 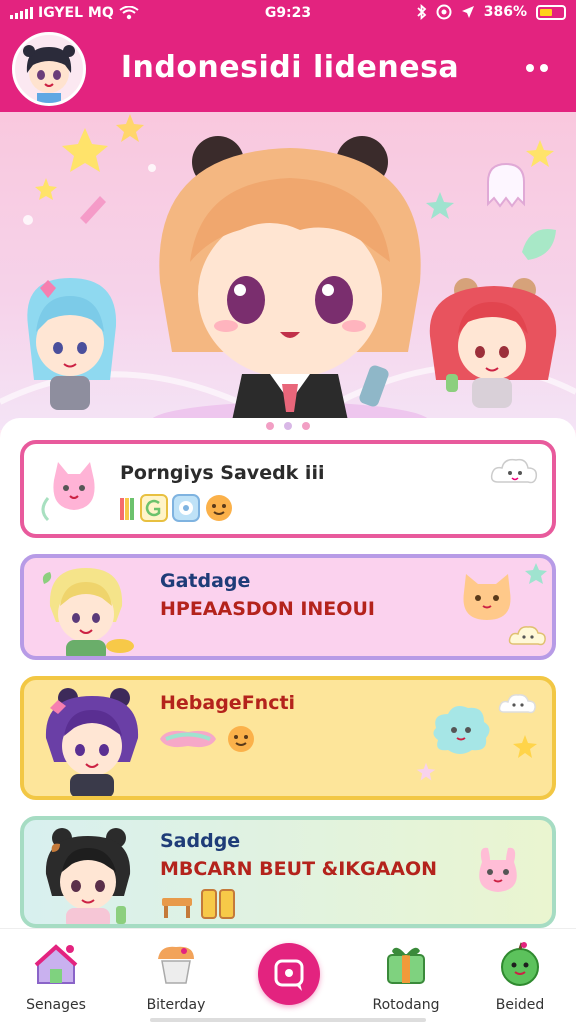 What do you see at coordinates (467, 12) in the screenshot?
I see `location-arrow-icon` at bounding box center [467, 12].